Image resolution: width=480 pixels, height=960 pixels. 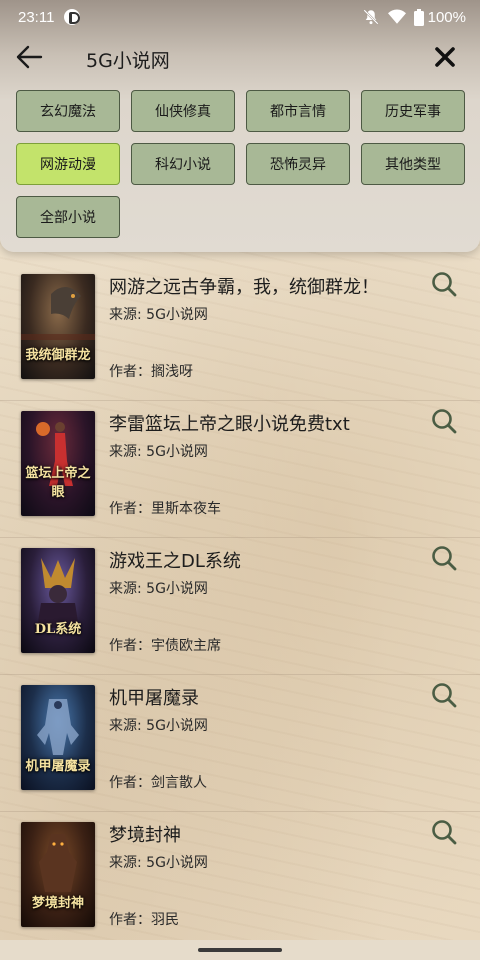 What do you see at coordinates (72, 17) in the screenshot?
I see `app-notification-icon` at bounding box center [72, 17].